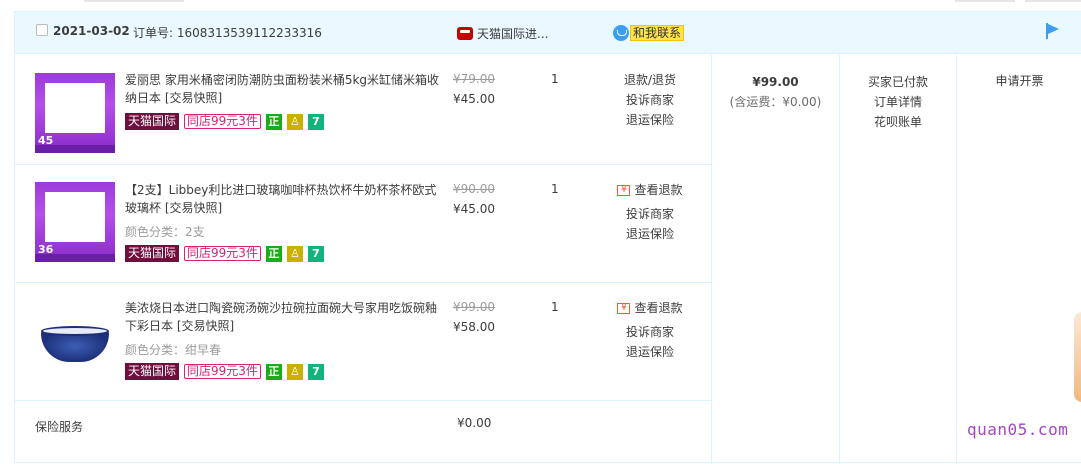 The height and width of the screenshot is (464, 1081). Describe the element at coordinates (540, 1) in the screenshot. I see `top-edge-strip` at that location.